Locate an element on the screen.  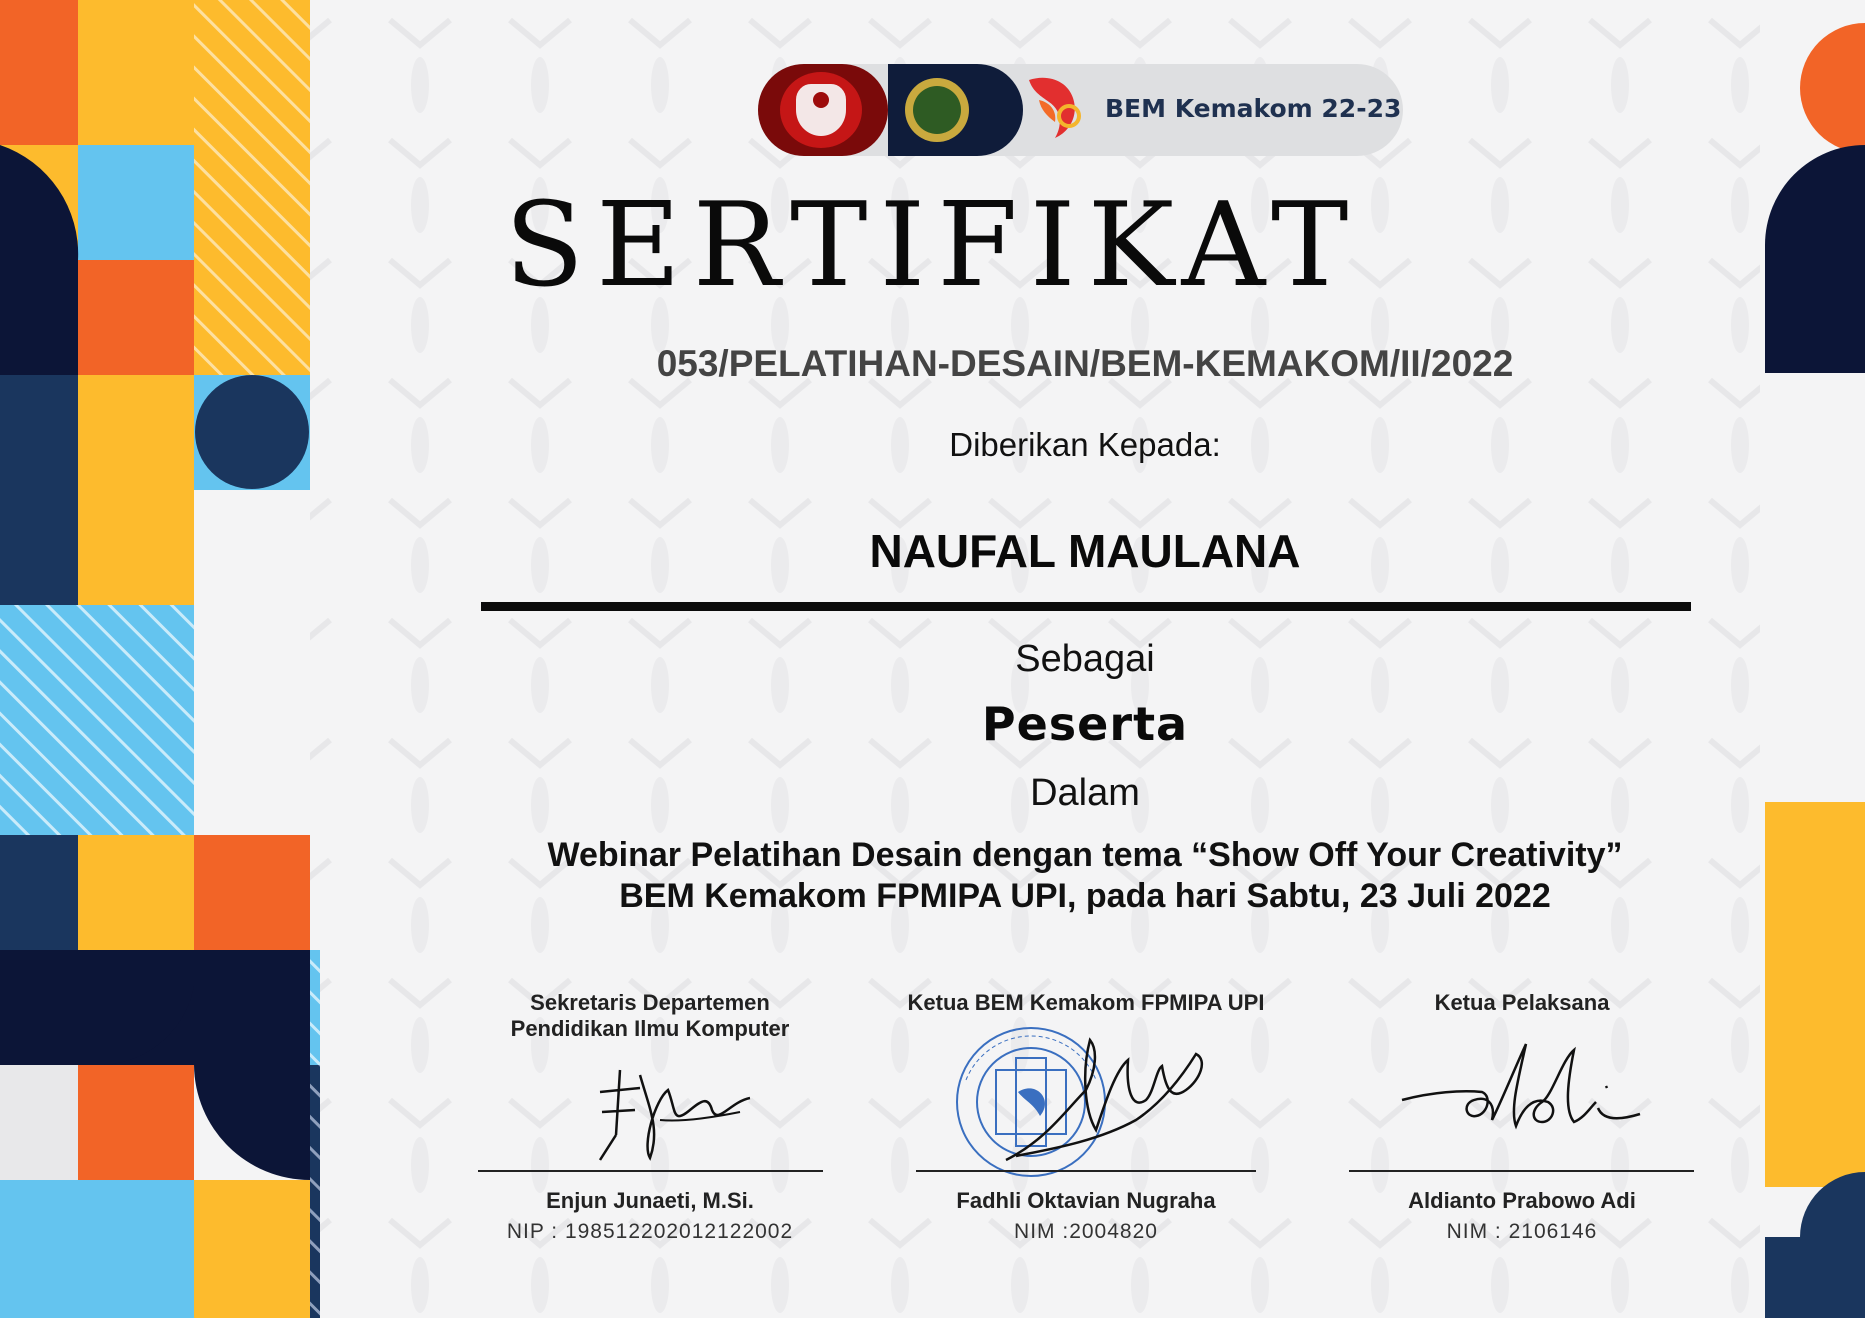
signatory-name: Enjun Junaeti, M.Si. is located at coordinates (650, 1200).